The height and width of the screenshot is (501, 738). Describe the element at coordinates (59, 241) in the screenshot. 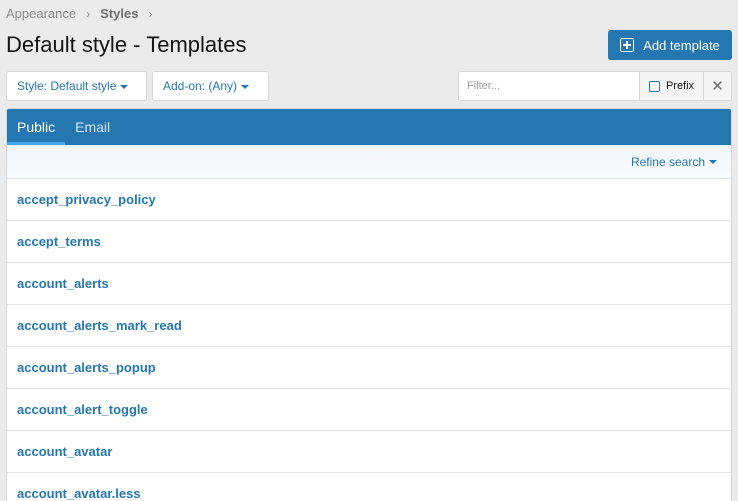

I see `template-link: accept_terms` at that location.